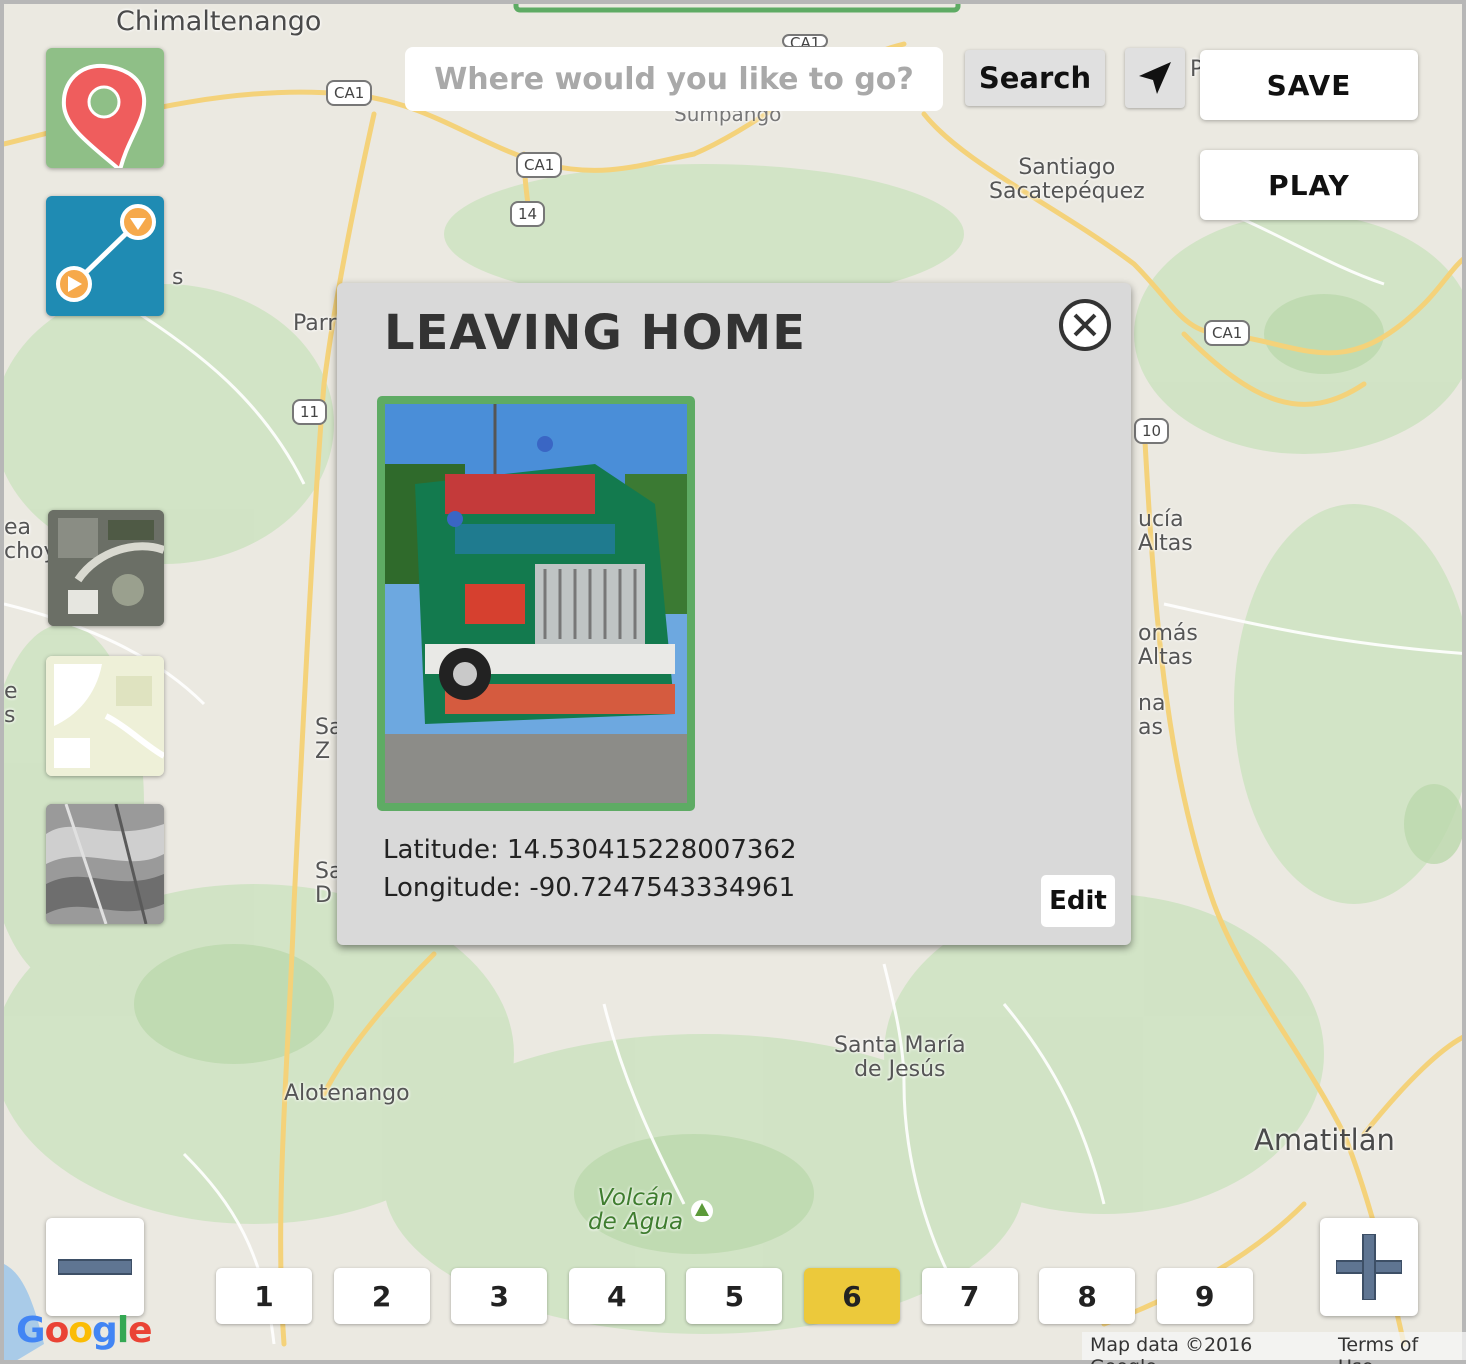 This screenshot has height=1364, width=1466. I want to click on zoom-out-button, so click(95, 1267).